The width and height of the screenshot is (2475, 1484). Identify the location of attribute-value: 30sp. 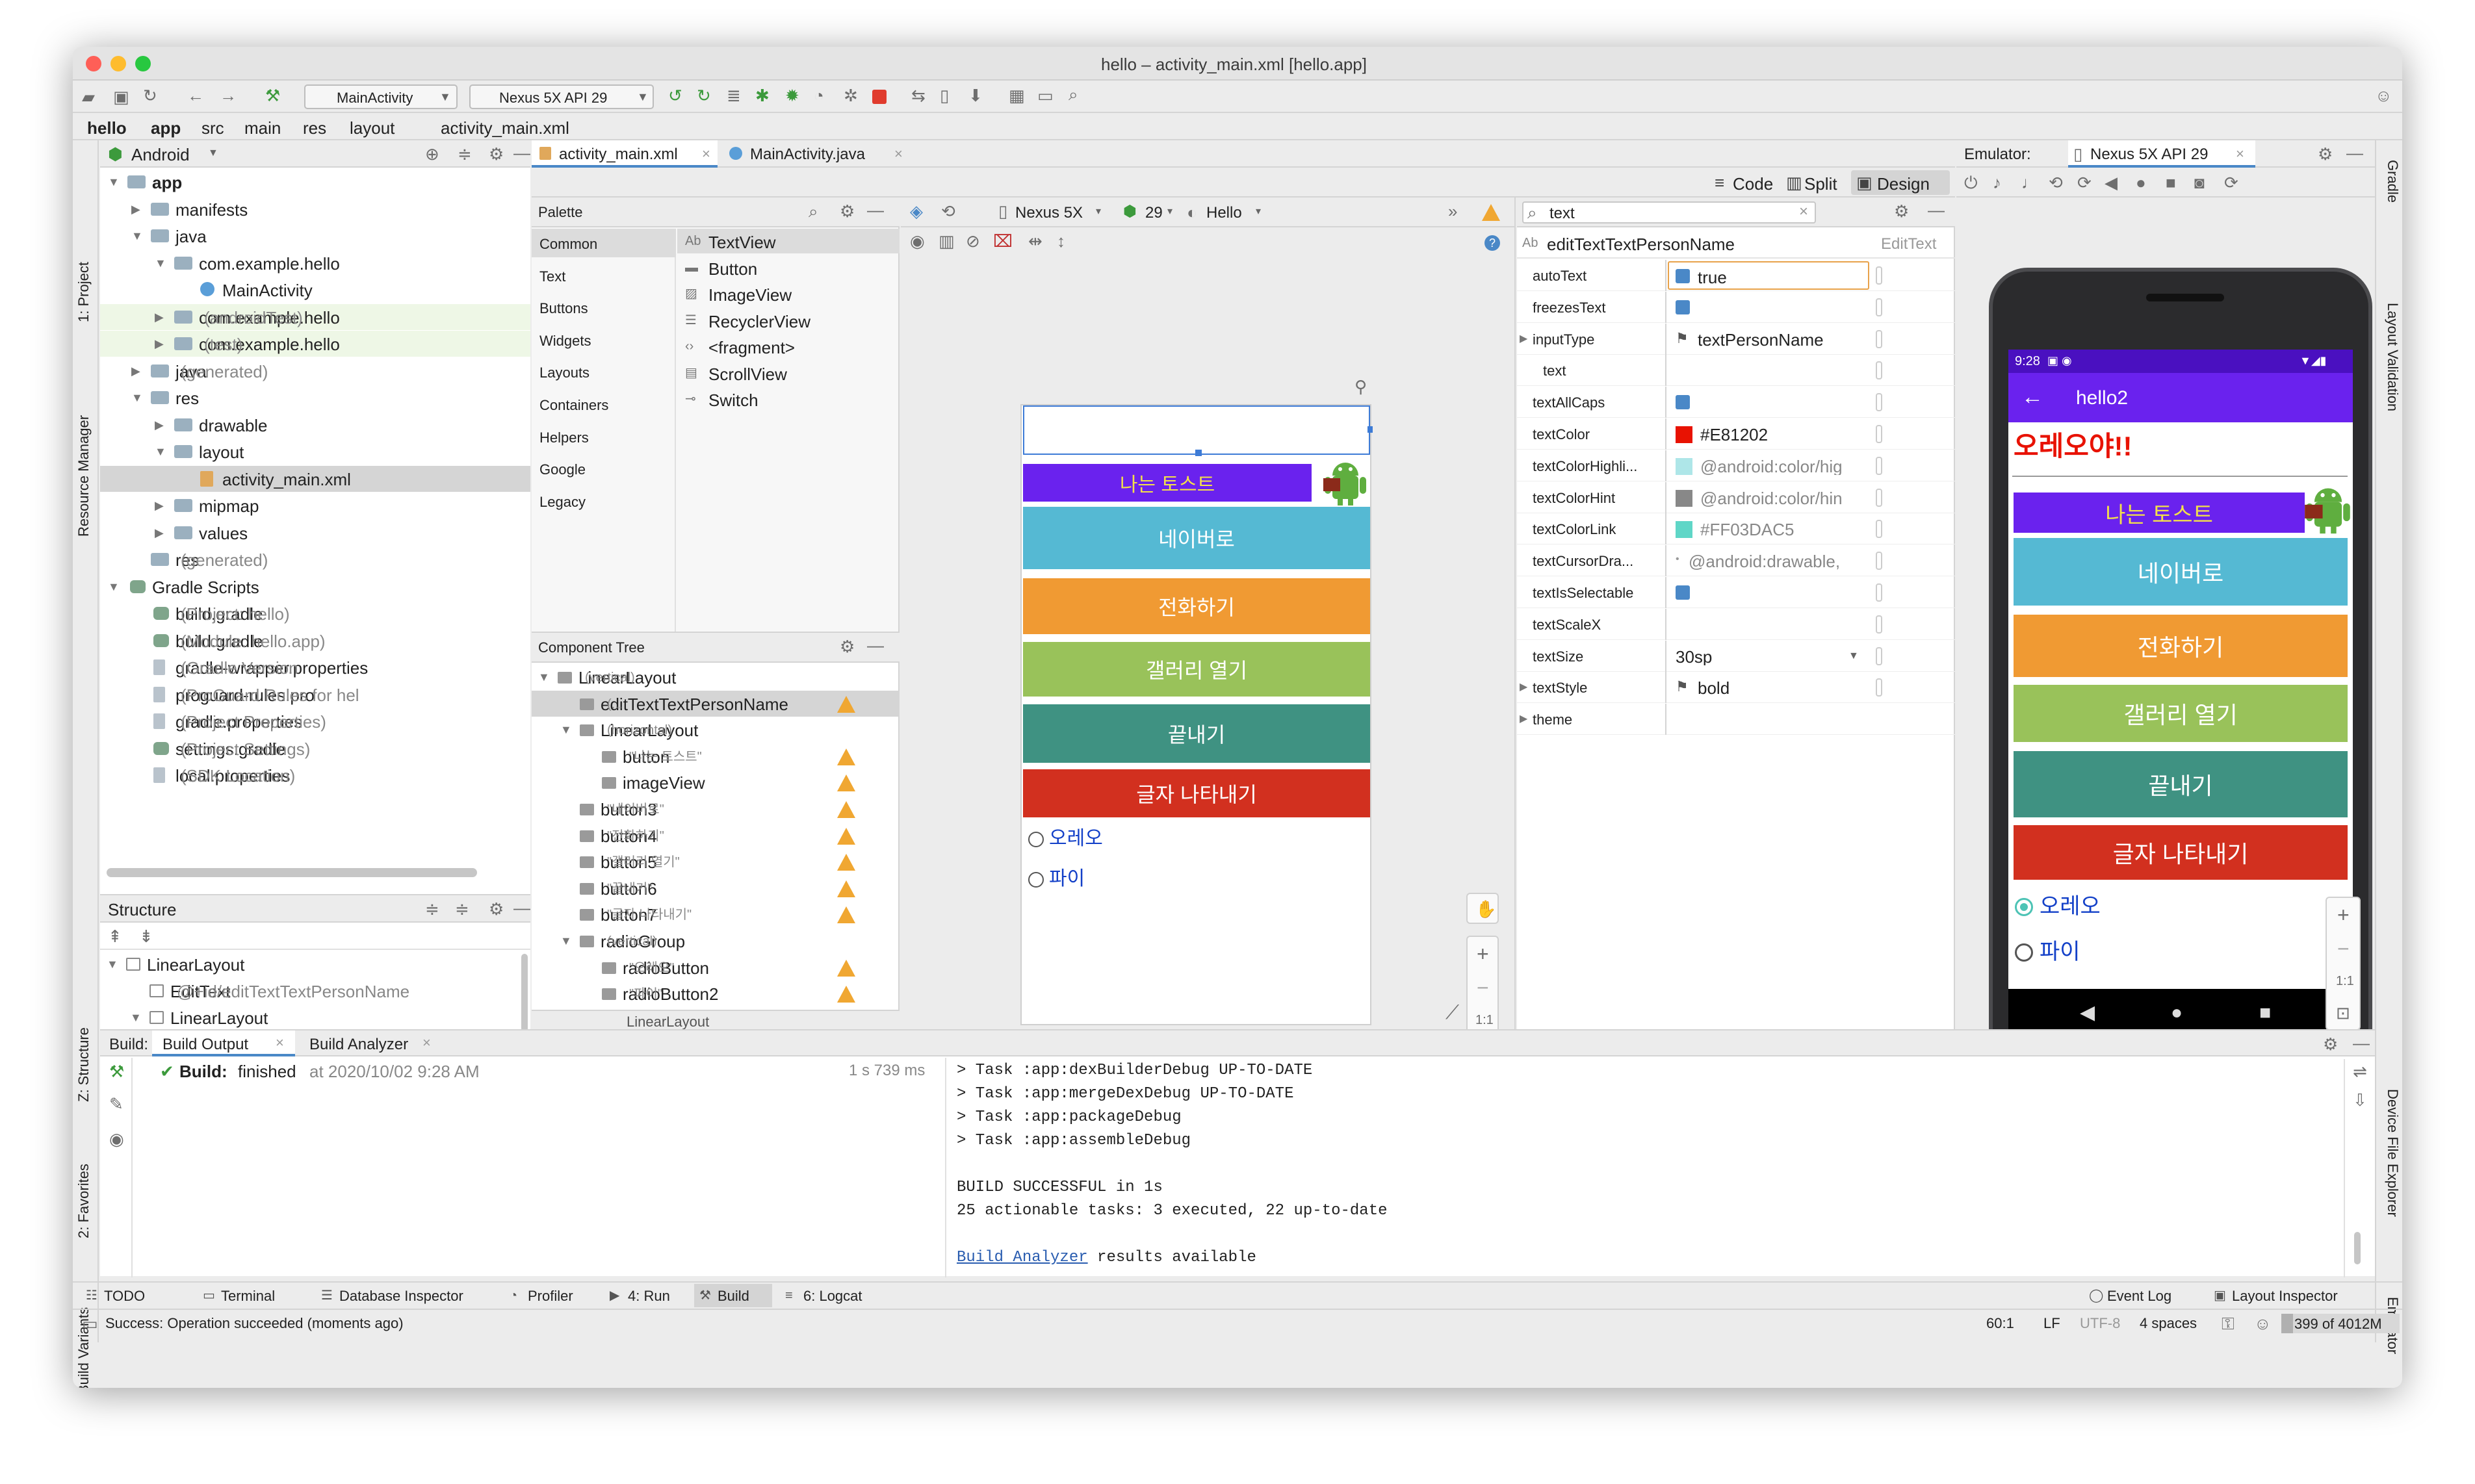
(1694, 657).